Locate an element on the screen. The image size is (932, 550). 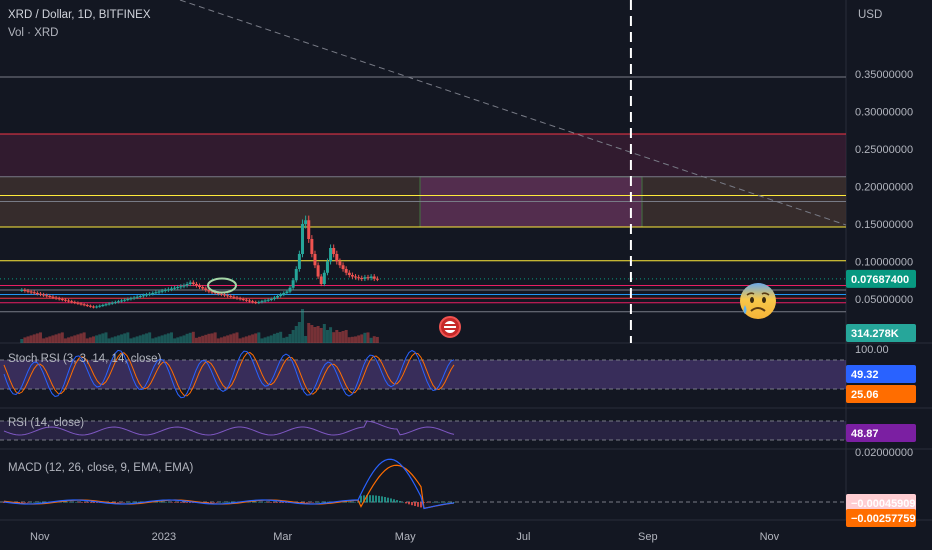
y-tick-label: 0.25000000 is located at coordinates (884, 150).